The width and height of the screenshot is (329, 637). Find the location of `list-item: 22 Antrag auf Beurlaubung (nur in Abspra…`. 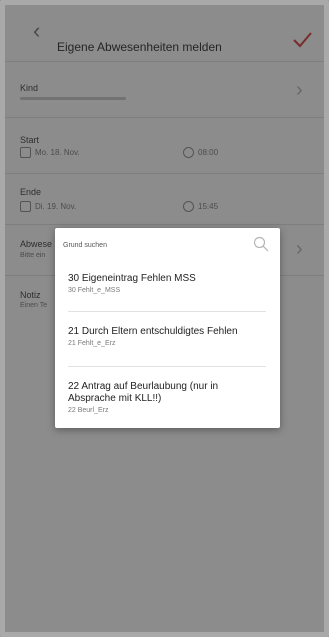

list-item: 22 Antrag auf Beurlaubung (nur in Abspra… is located at coordinates (167, 397).